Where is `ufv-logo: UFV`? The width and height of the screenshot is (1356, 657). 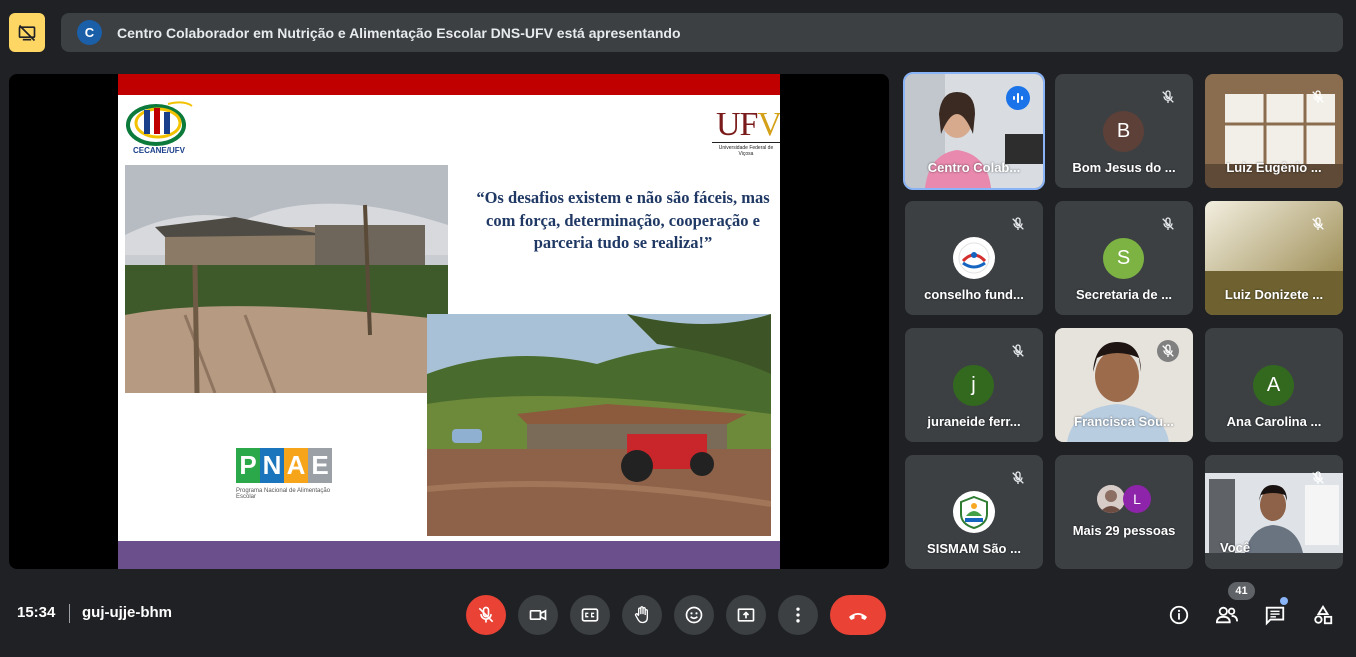 ufv-logo: UFV is located at coordinates (748, 124).